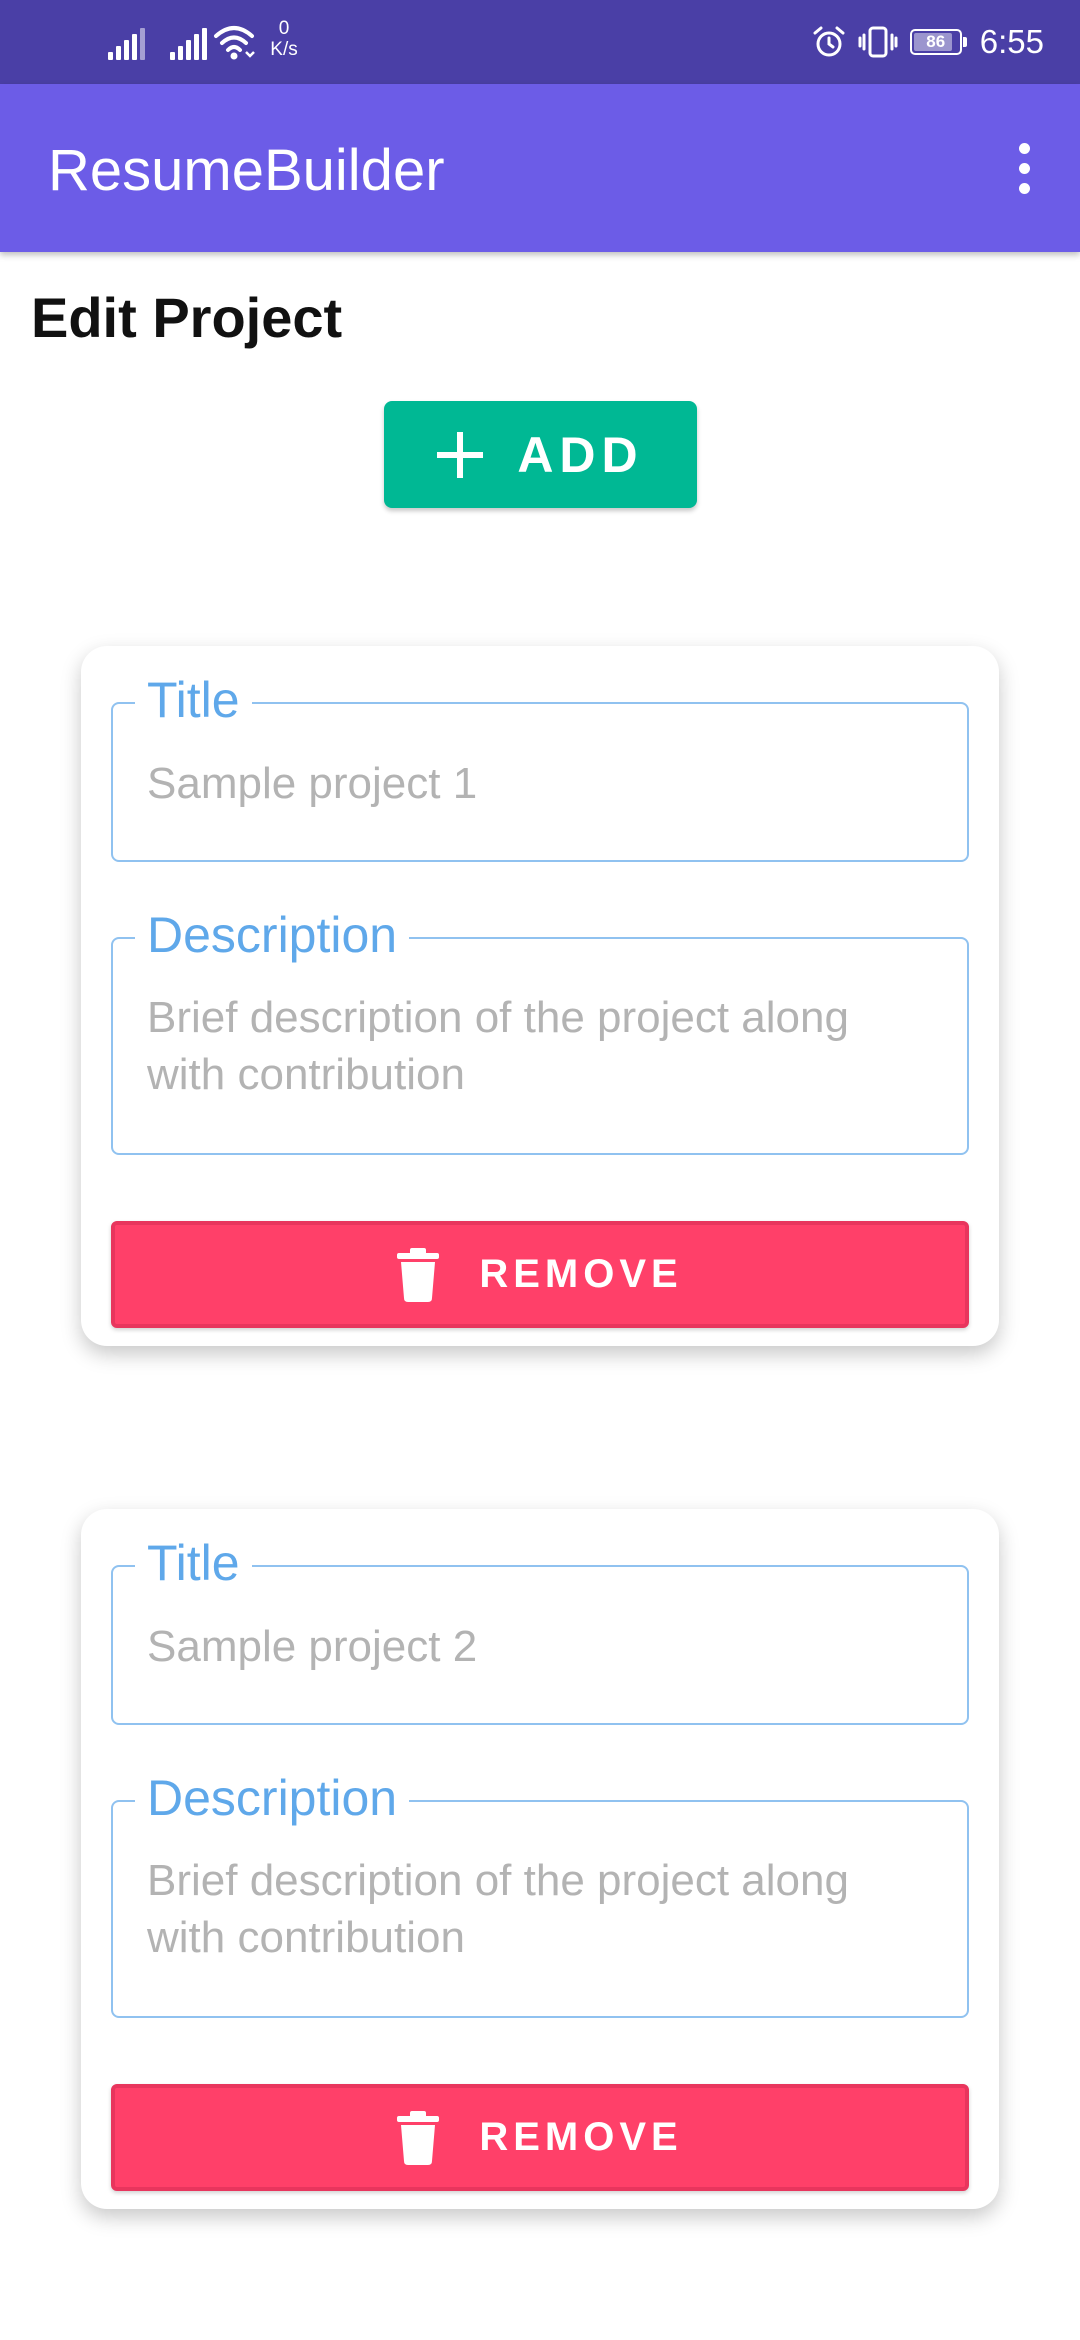 The height and width of the screenshot is (2340, 1080). I want to click on status-right: 86 6:55, so click(928, 42).